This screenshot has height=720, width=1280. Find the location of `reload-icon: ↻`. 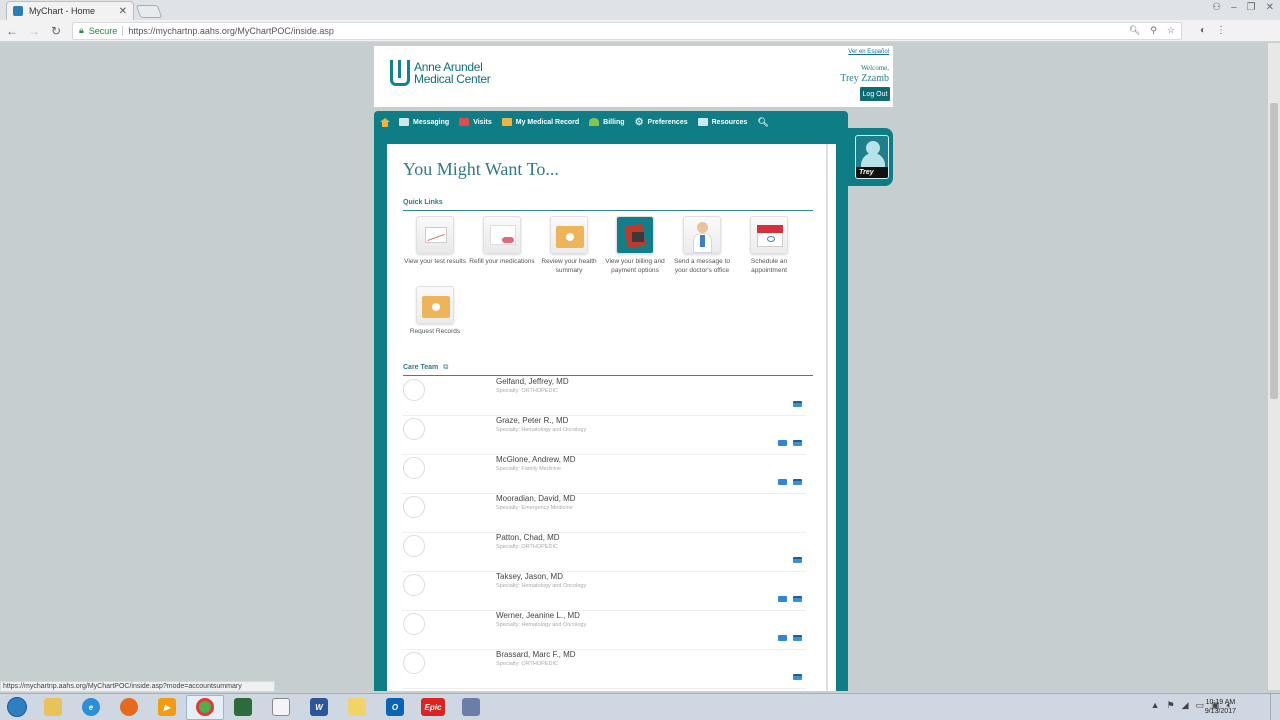

reload-icon: ↻ is located at coordinates (56, 31).